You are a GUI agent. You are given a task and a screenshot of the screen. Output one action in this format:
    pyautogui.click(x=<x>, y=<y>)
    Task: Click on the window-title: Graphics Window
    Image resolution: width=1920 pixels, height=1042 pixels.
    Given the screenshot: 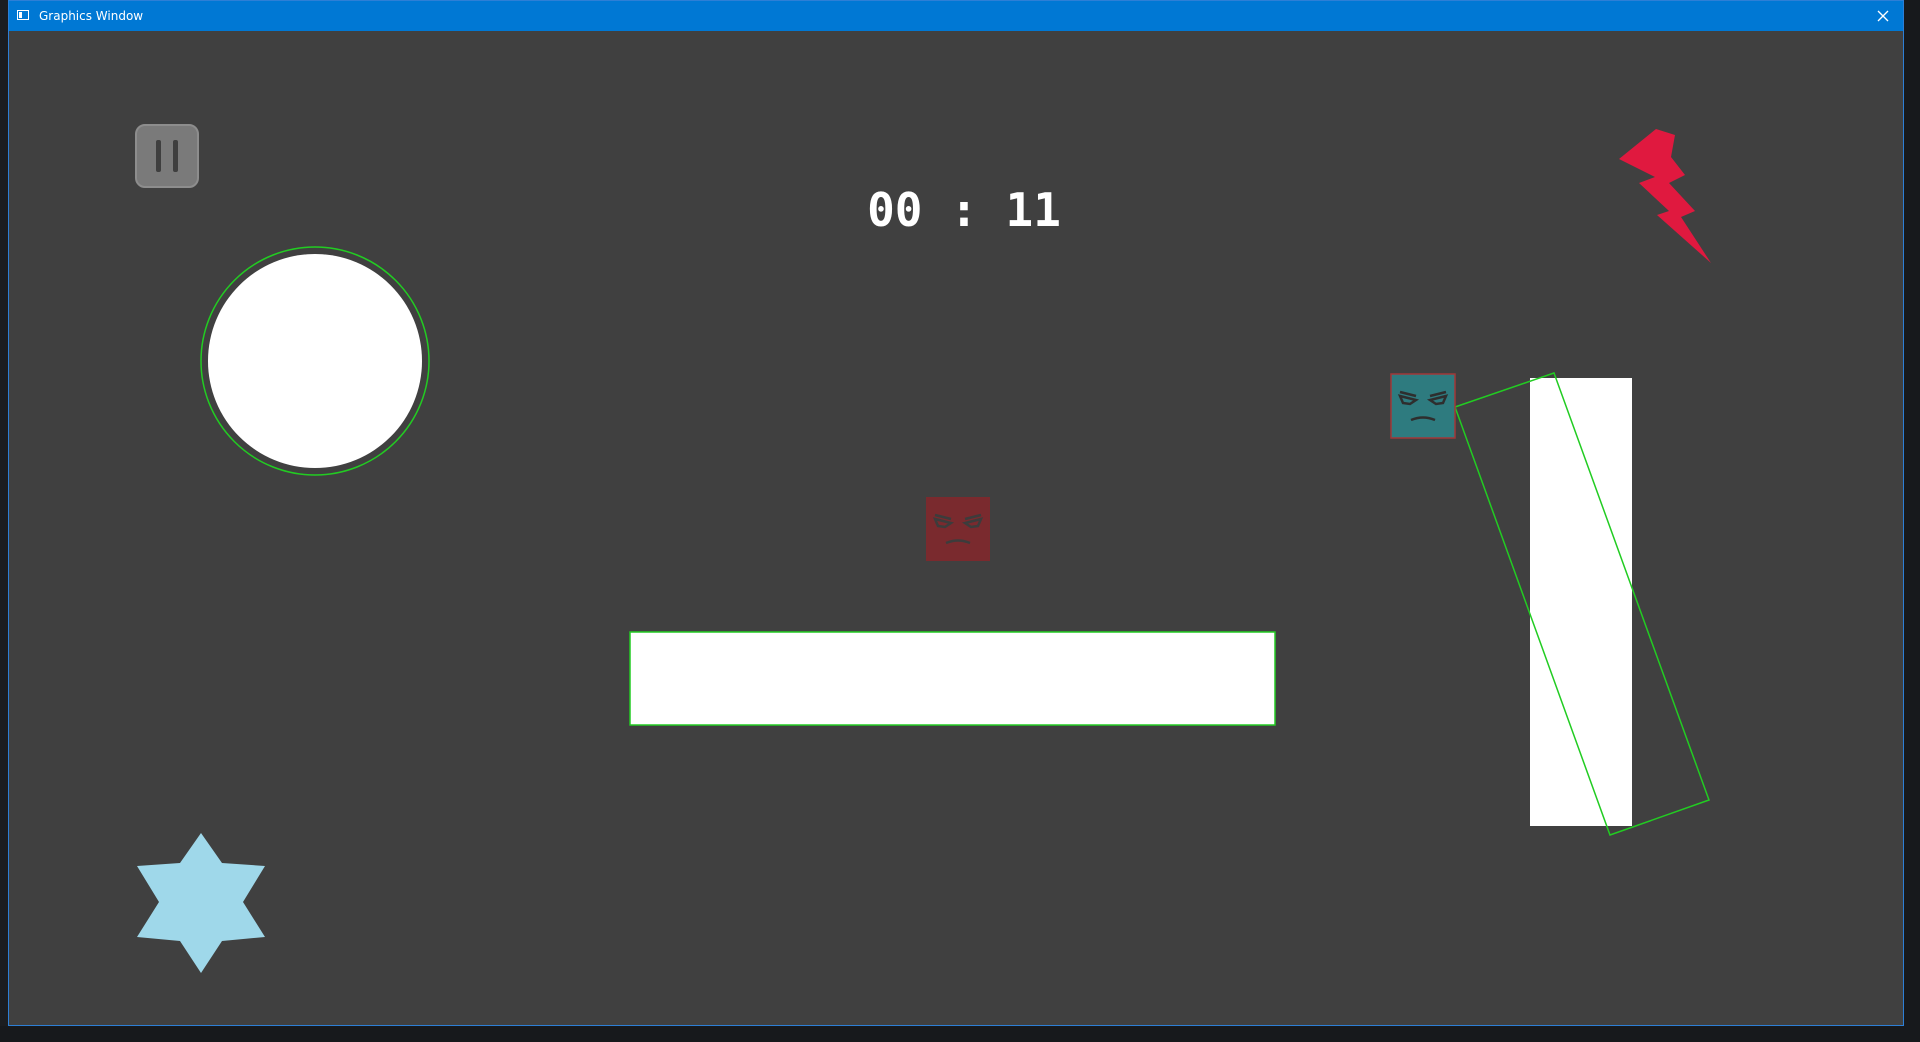 What is the action you would take?
    pyautogui.click(x=91, y=16)
    